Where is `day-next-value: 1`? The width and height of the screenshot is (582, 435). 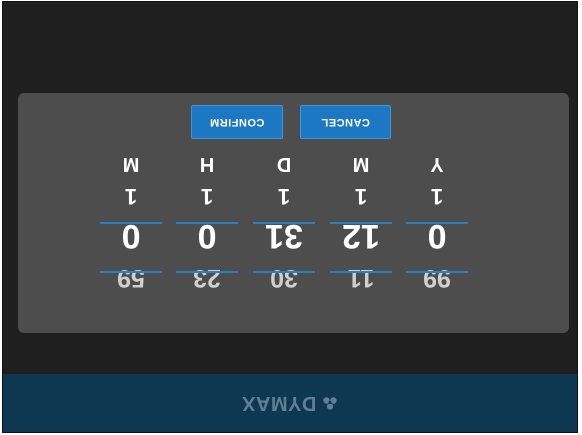 day-next-value: 1 is located at coordinates (284, 196).